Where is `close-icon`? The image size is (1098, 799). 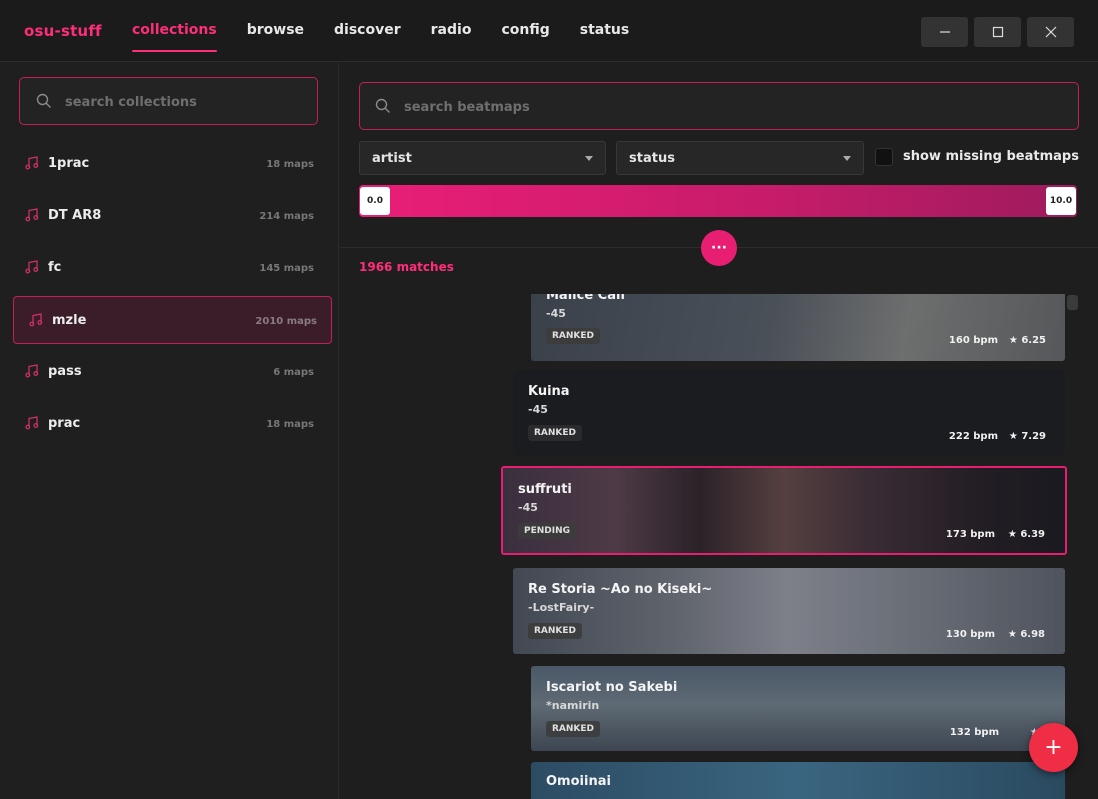
close-icon is located at coordinates (1050, 32).